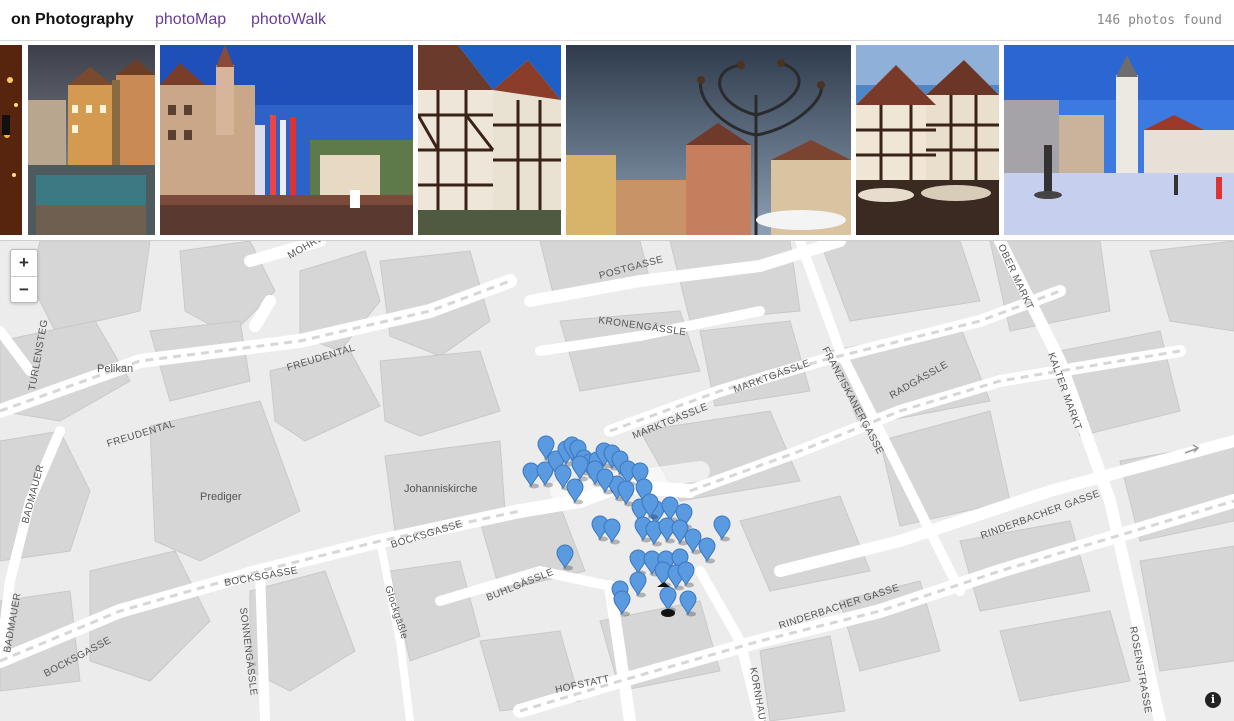 The image size is (1234, 721). Describe the element at coordinates (1159, 20) in the screenshot. I see `photo-count: 146 photos found` at that location.